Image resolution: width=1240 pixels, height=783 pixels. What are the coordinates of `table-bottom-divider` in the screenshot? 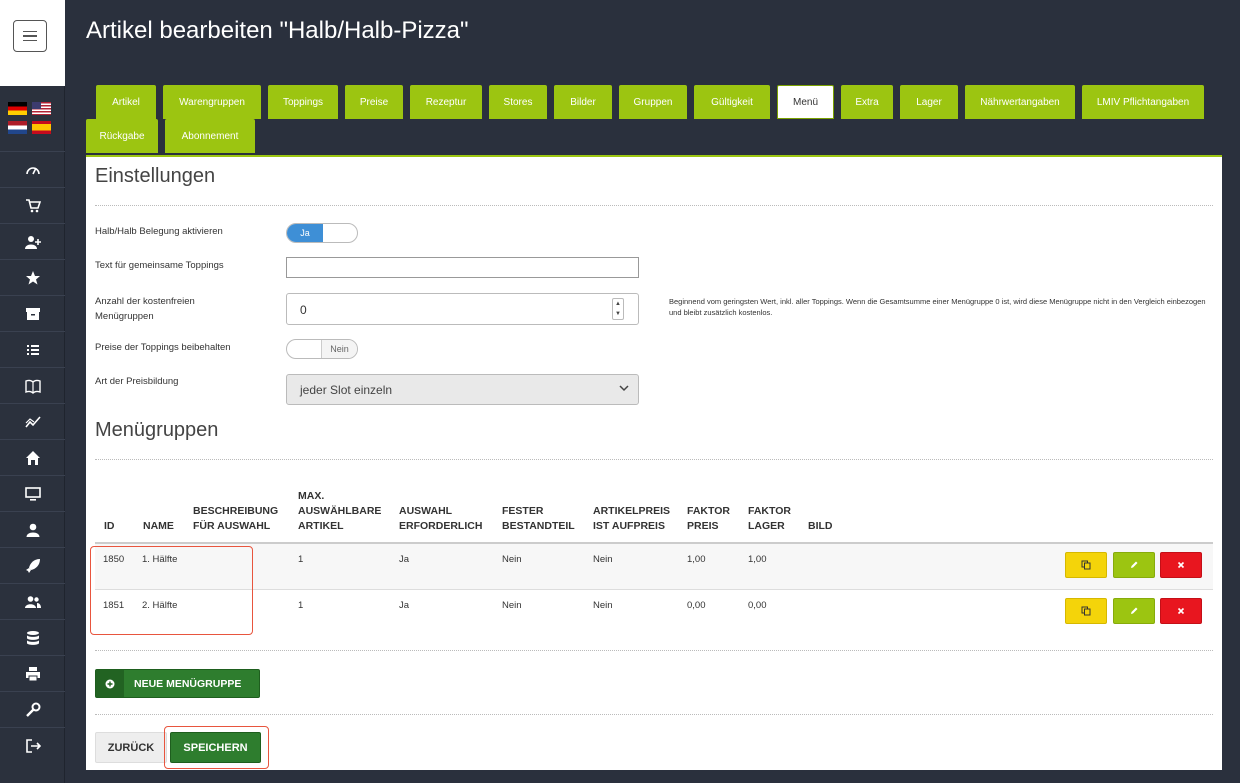 It's located at (654, 650).